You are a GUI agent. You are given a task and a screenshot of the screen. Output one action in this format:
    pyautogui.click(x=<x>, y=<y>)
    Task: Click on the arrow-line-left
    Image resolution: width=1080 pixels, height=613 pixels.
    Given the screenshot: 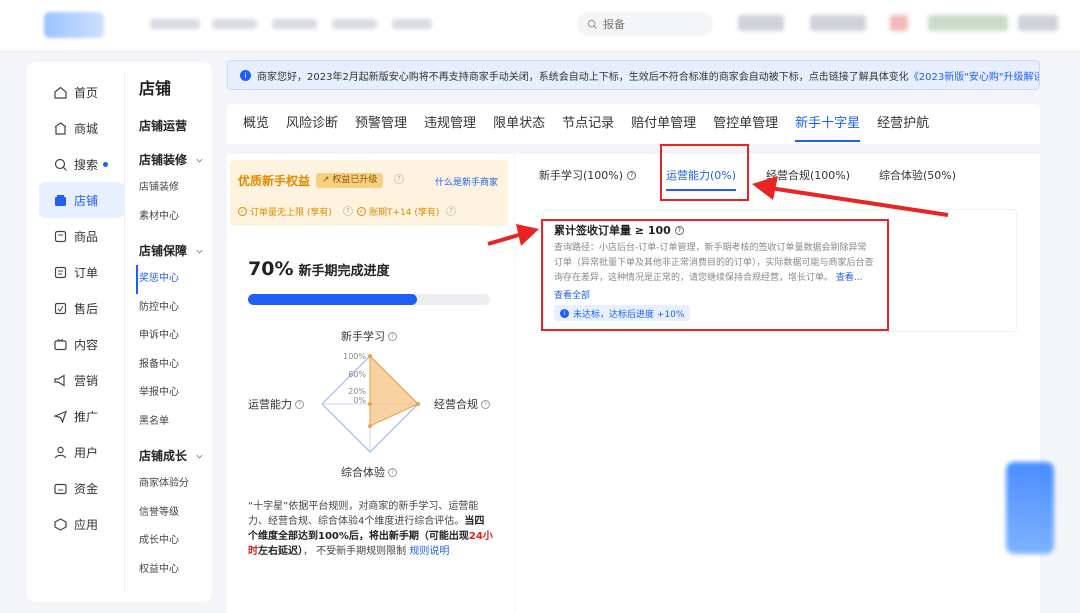 What is the action you would take?
    pyautogui.click(x=505, y=239)
    